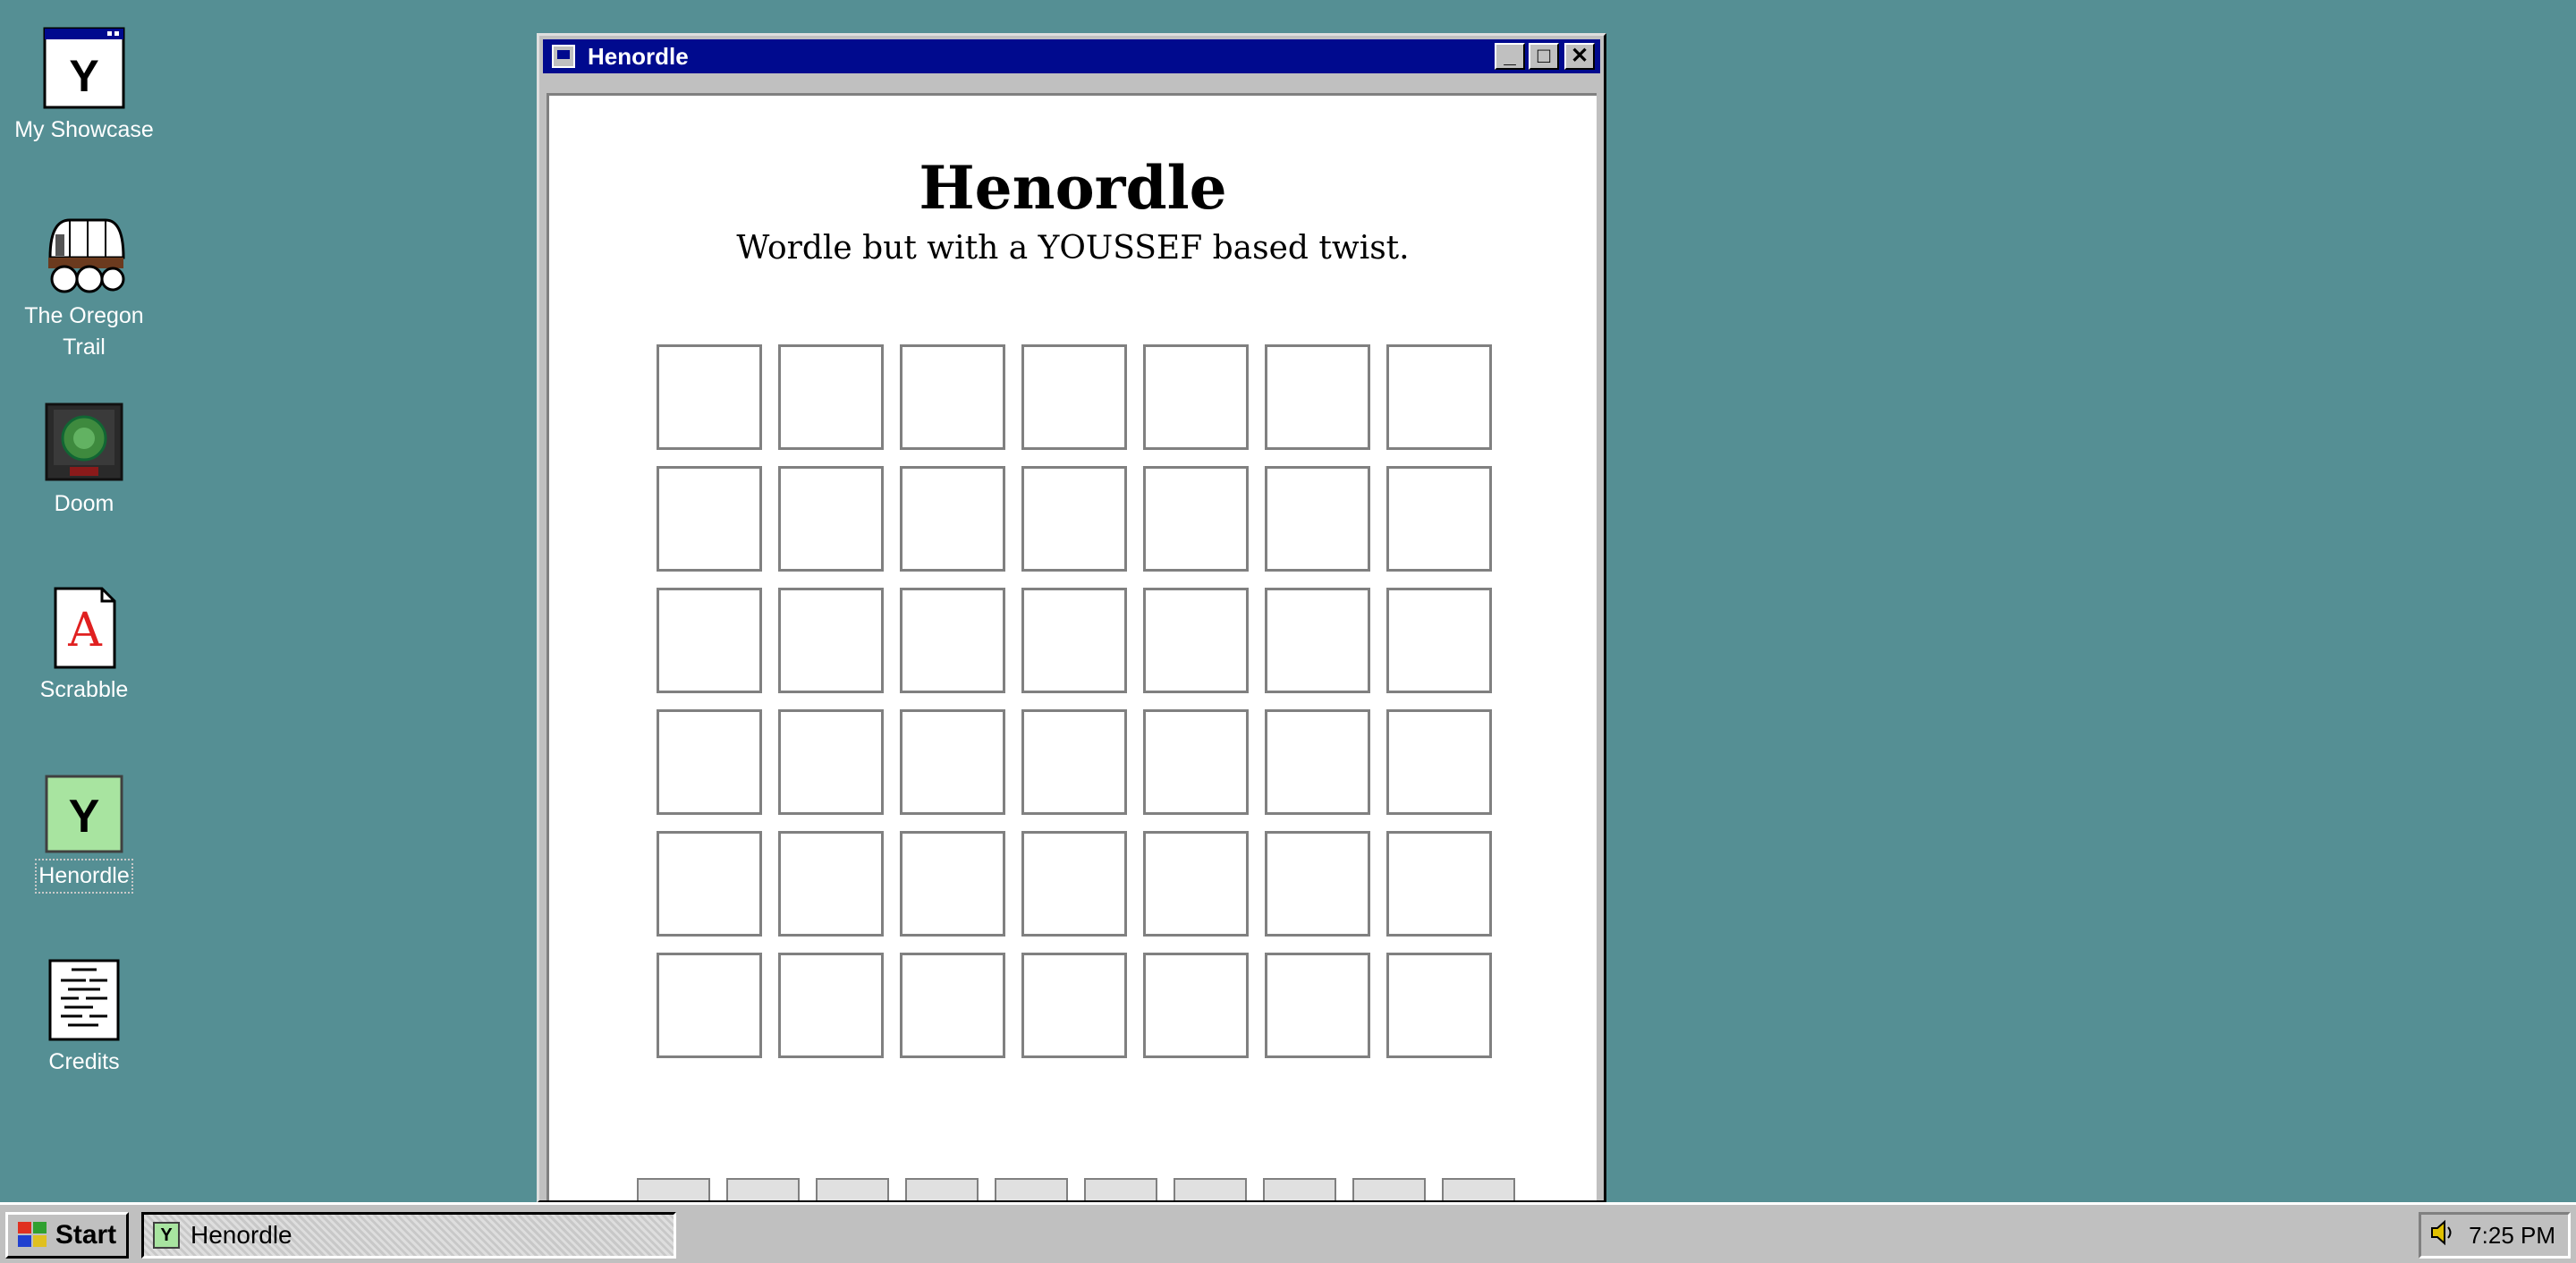 The image size is (2576, 1263). Describe the element at coordinates (408, 1235) in the screenshot. I see `taskbar-item-henordle: Y Henordle` at that location.